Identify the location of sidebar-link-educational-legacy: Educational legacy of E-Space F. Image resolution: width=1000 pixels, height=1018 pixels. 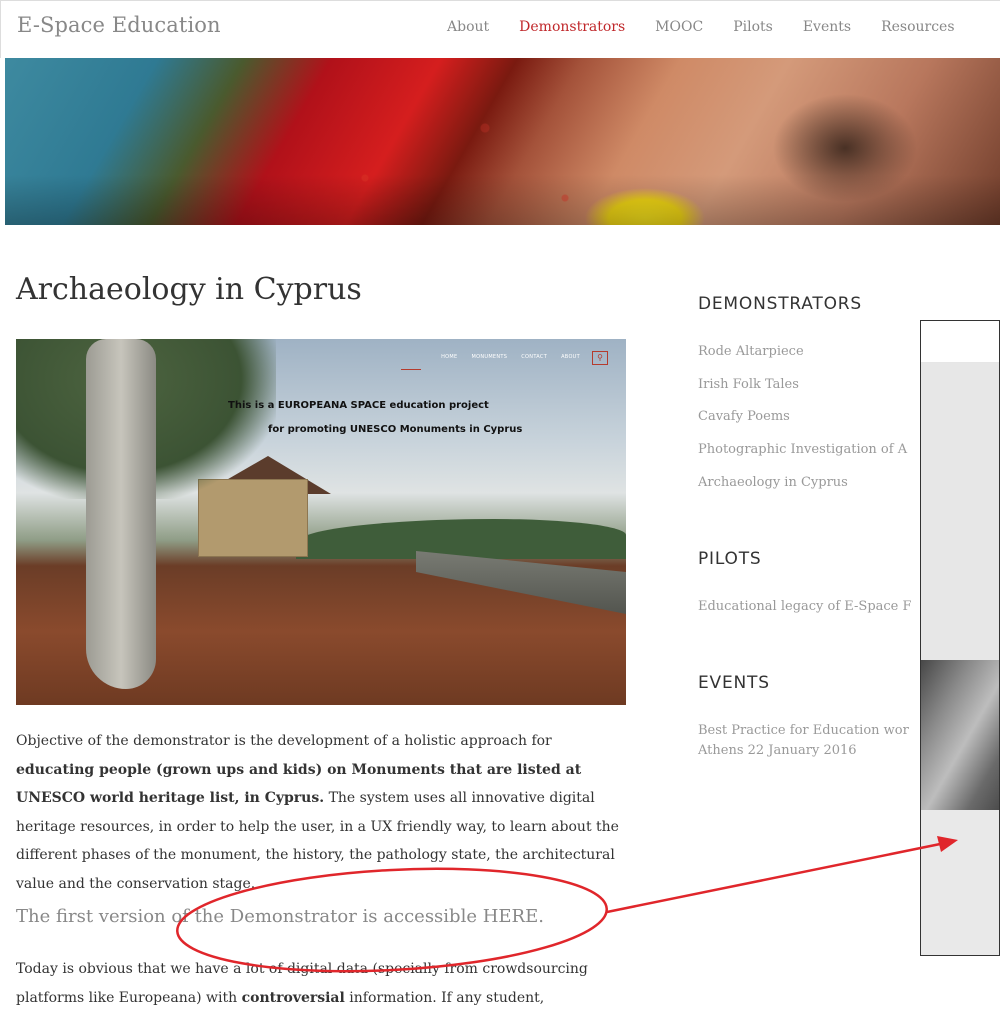
(805, 606).